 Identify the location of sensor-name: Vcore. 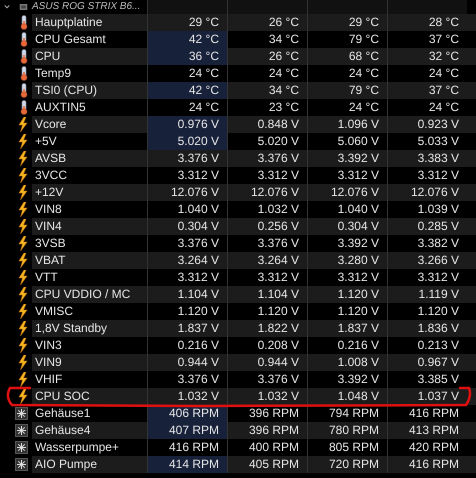
(51, 124).